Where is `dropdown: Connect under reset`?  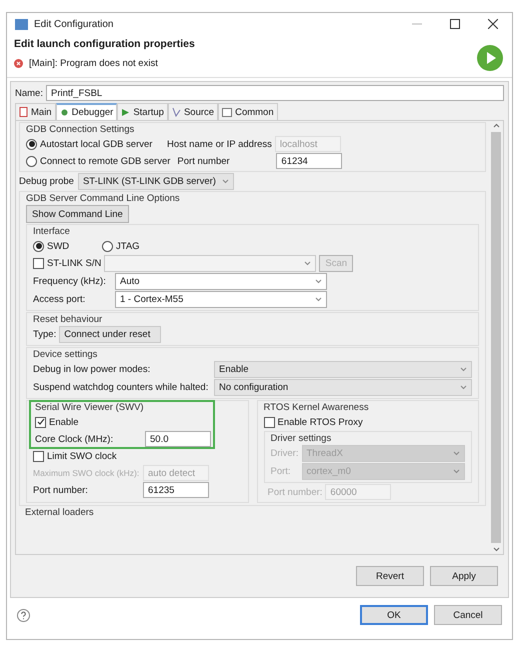
dropdown: Connect under reset is located at coordinates (110, 334).